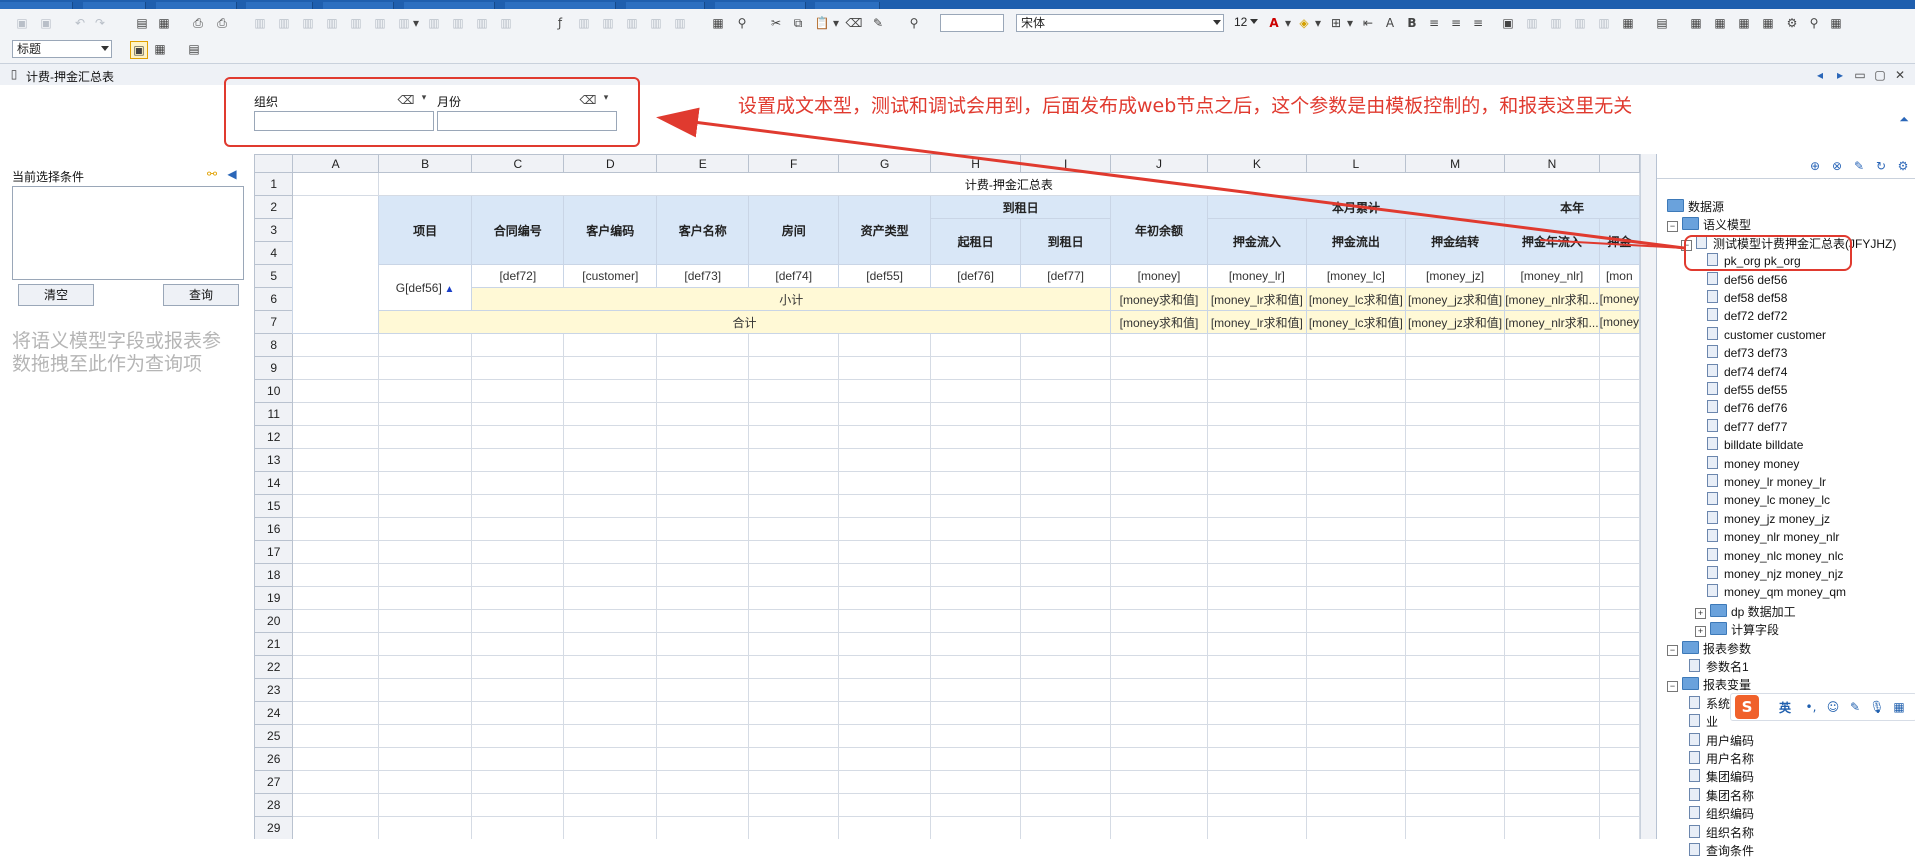 The height and width of the screenshot is (859, 1915). Describe the element at coordinates (1694, 849) in the screenshot. I see `field-icon` at that location.